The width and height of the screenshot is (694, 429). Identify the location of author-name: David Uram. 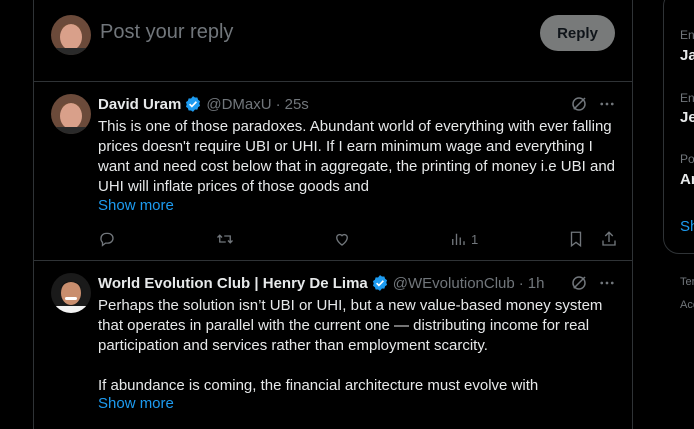
(139, 104).